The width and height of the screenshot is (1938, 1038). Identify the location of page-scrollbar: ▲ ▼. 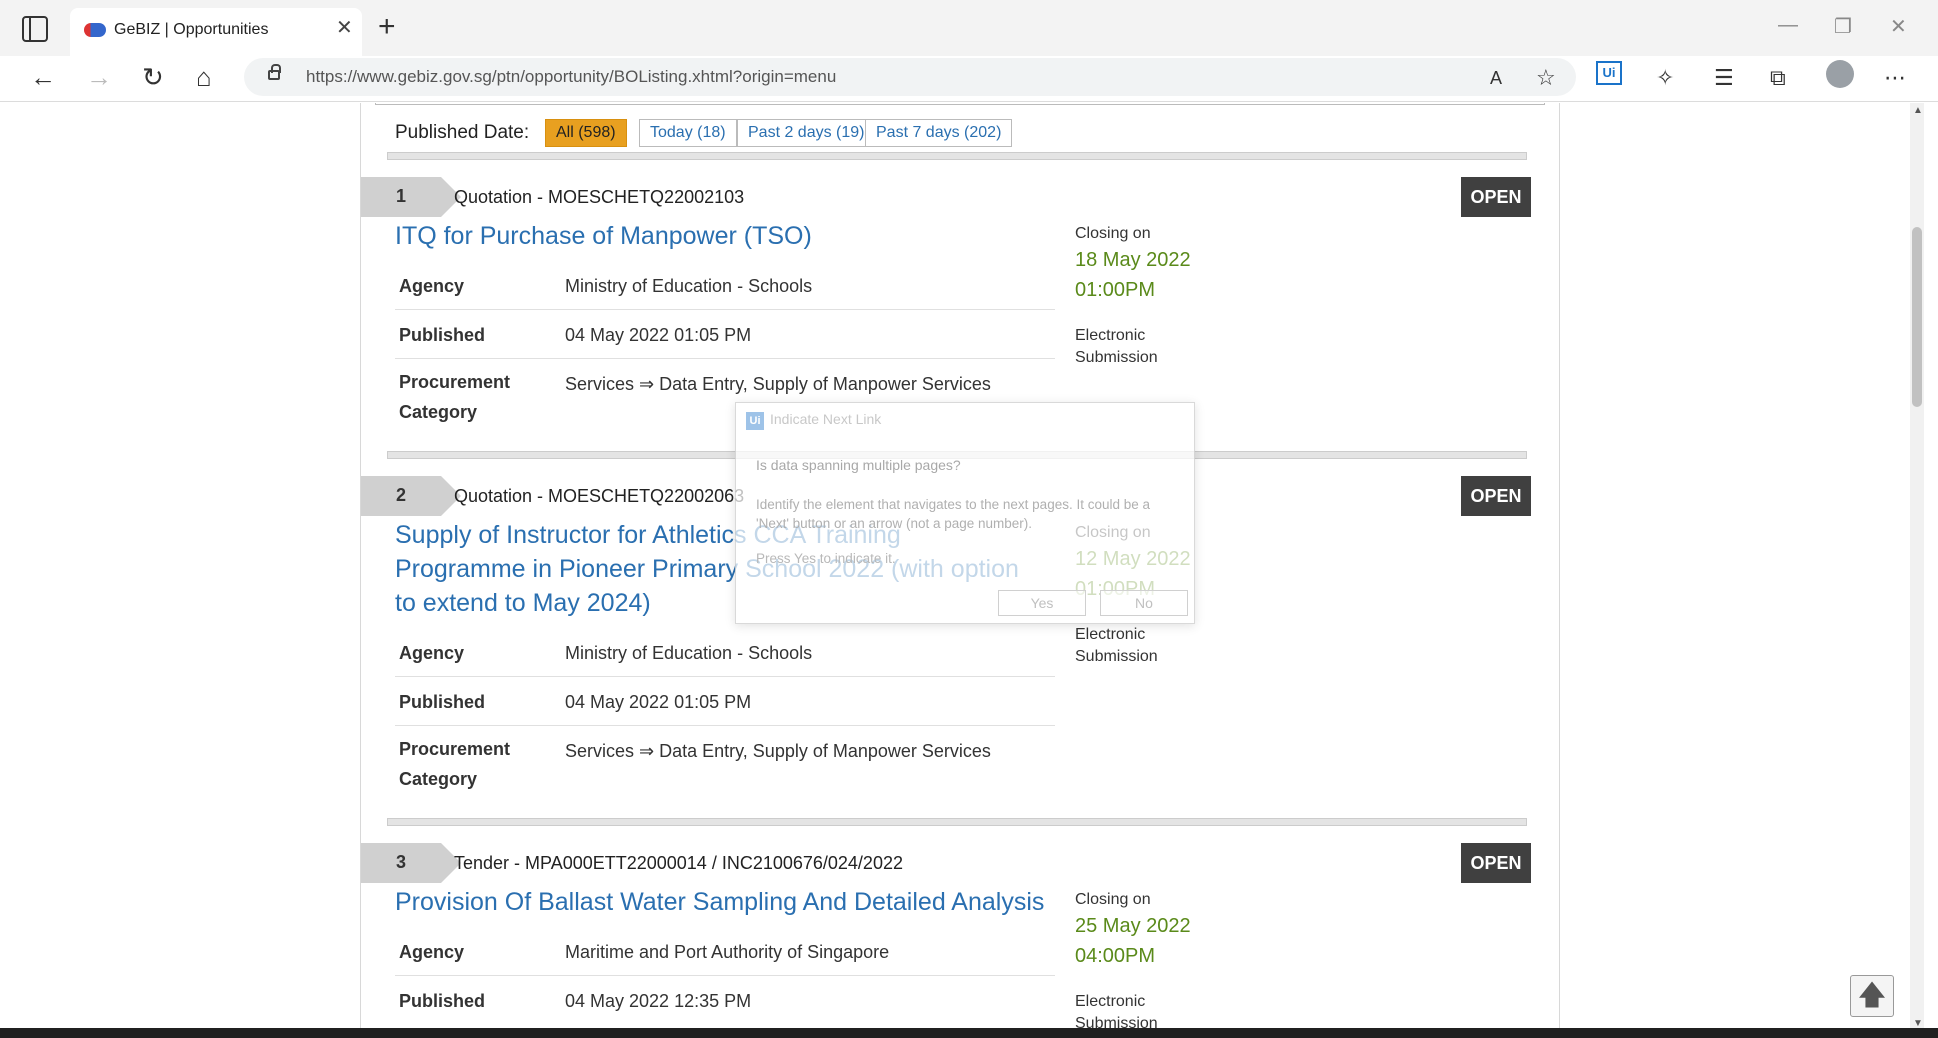
(1917, 570).